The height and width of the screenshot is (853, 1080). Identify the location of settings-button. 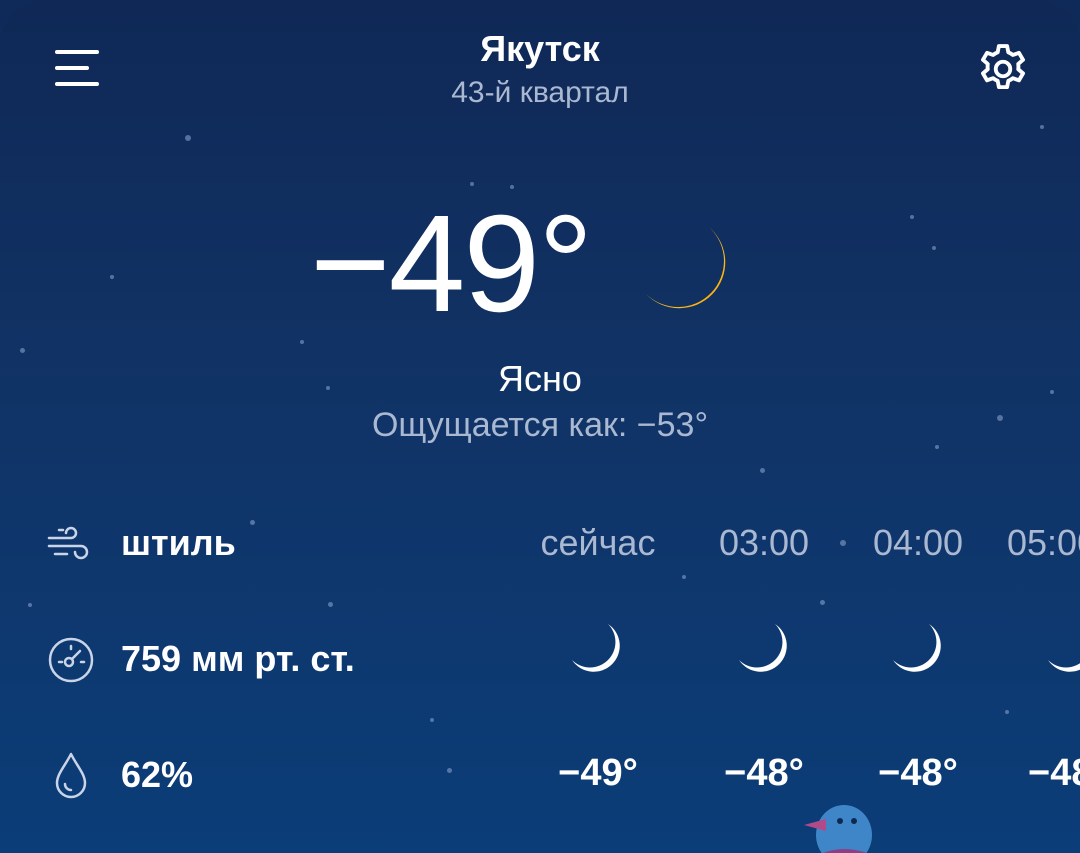
(1003, 69).